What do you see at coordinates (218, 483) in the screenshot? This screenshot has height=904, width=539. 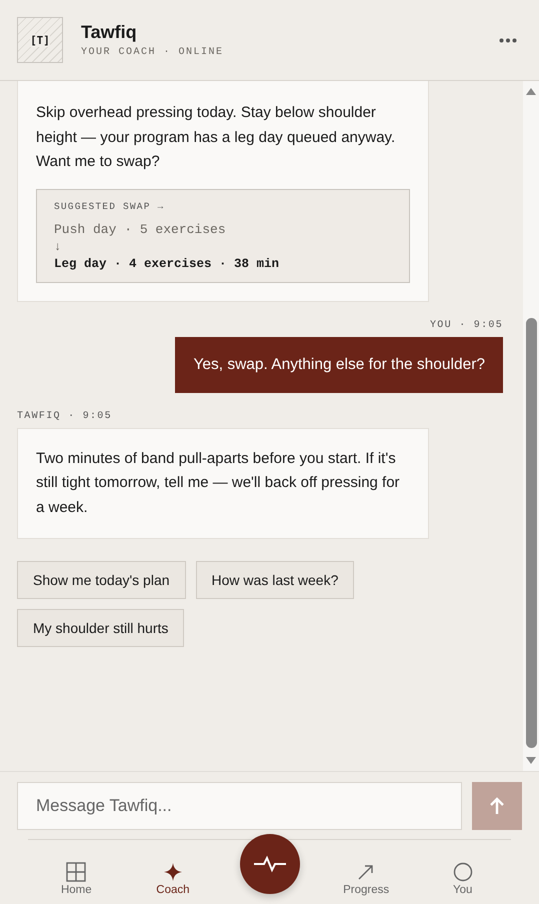 I see `coach-message: Two minutes of band pull-aparts before you start. If it's still tight tomorrow, tell me — we'll back off pressing for a week.` at bounding box center [218, 483].